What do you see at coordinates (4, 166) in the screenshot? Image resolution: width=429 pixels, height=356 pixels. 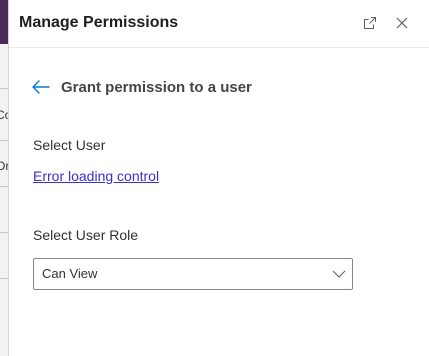 I see `background-text-fragment: Or` at bounding box center [4, 166].